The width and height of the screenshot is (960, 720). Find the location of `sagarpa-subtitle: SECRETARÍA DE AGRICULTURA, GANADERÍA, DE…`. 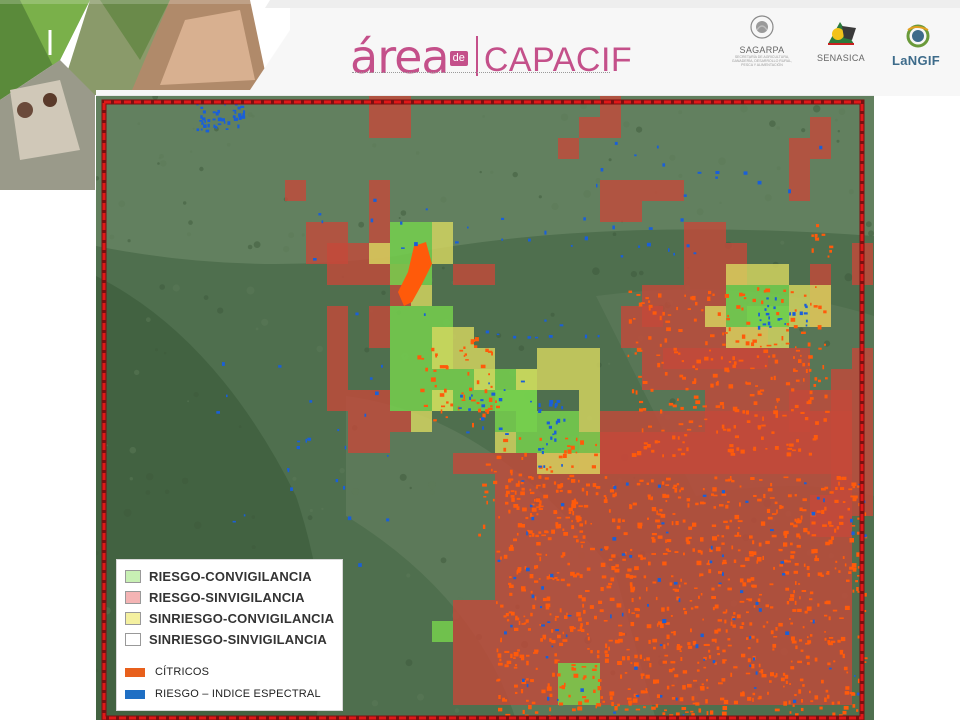

sagarpa-subtitle: SECRETARÍA DE AGRICULTURA, GANADERÍA, DE… is located at coordinates (762, 61).